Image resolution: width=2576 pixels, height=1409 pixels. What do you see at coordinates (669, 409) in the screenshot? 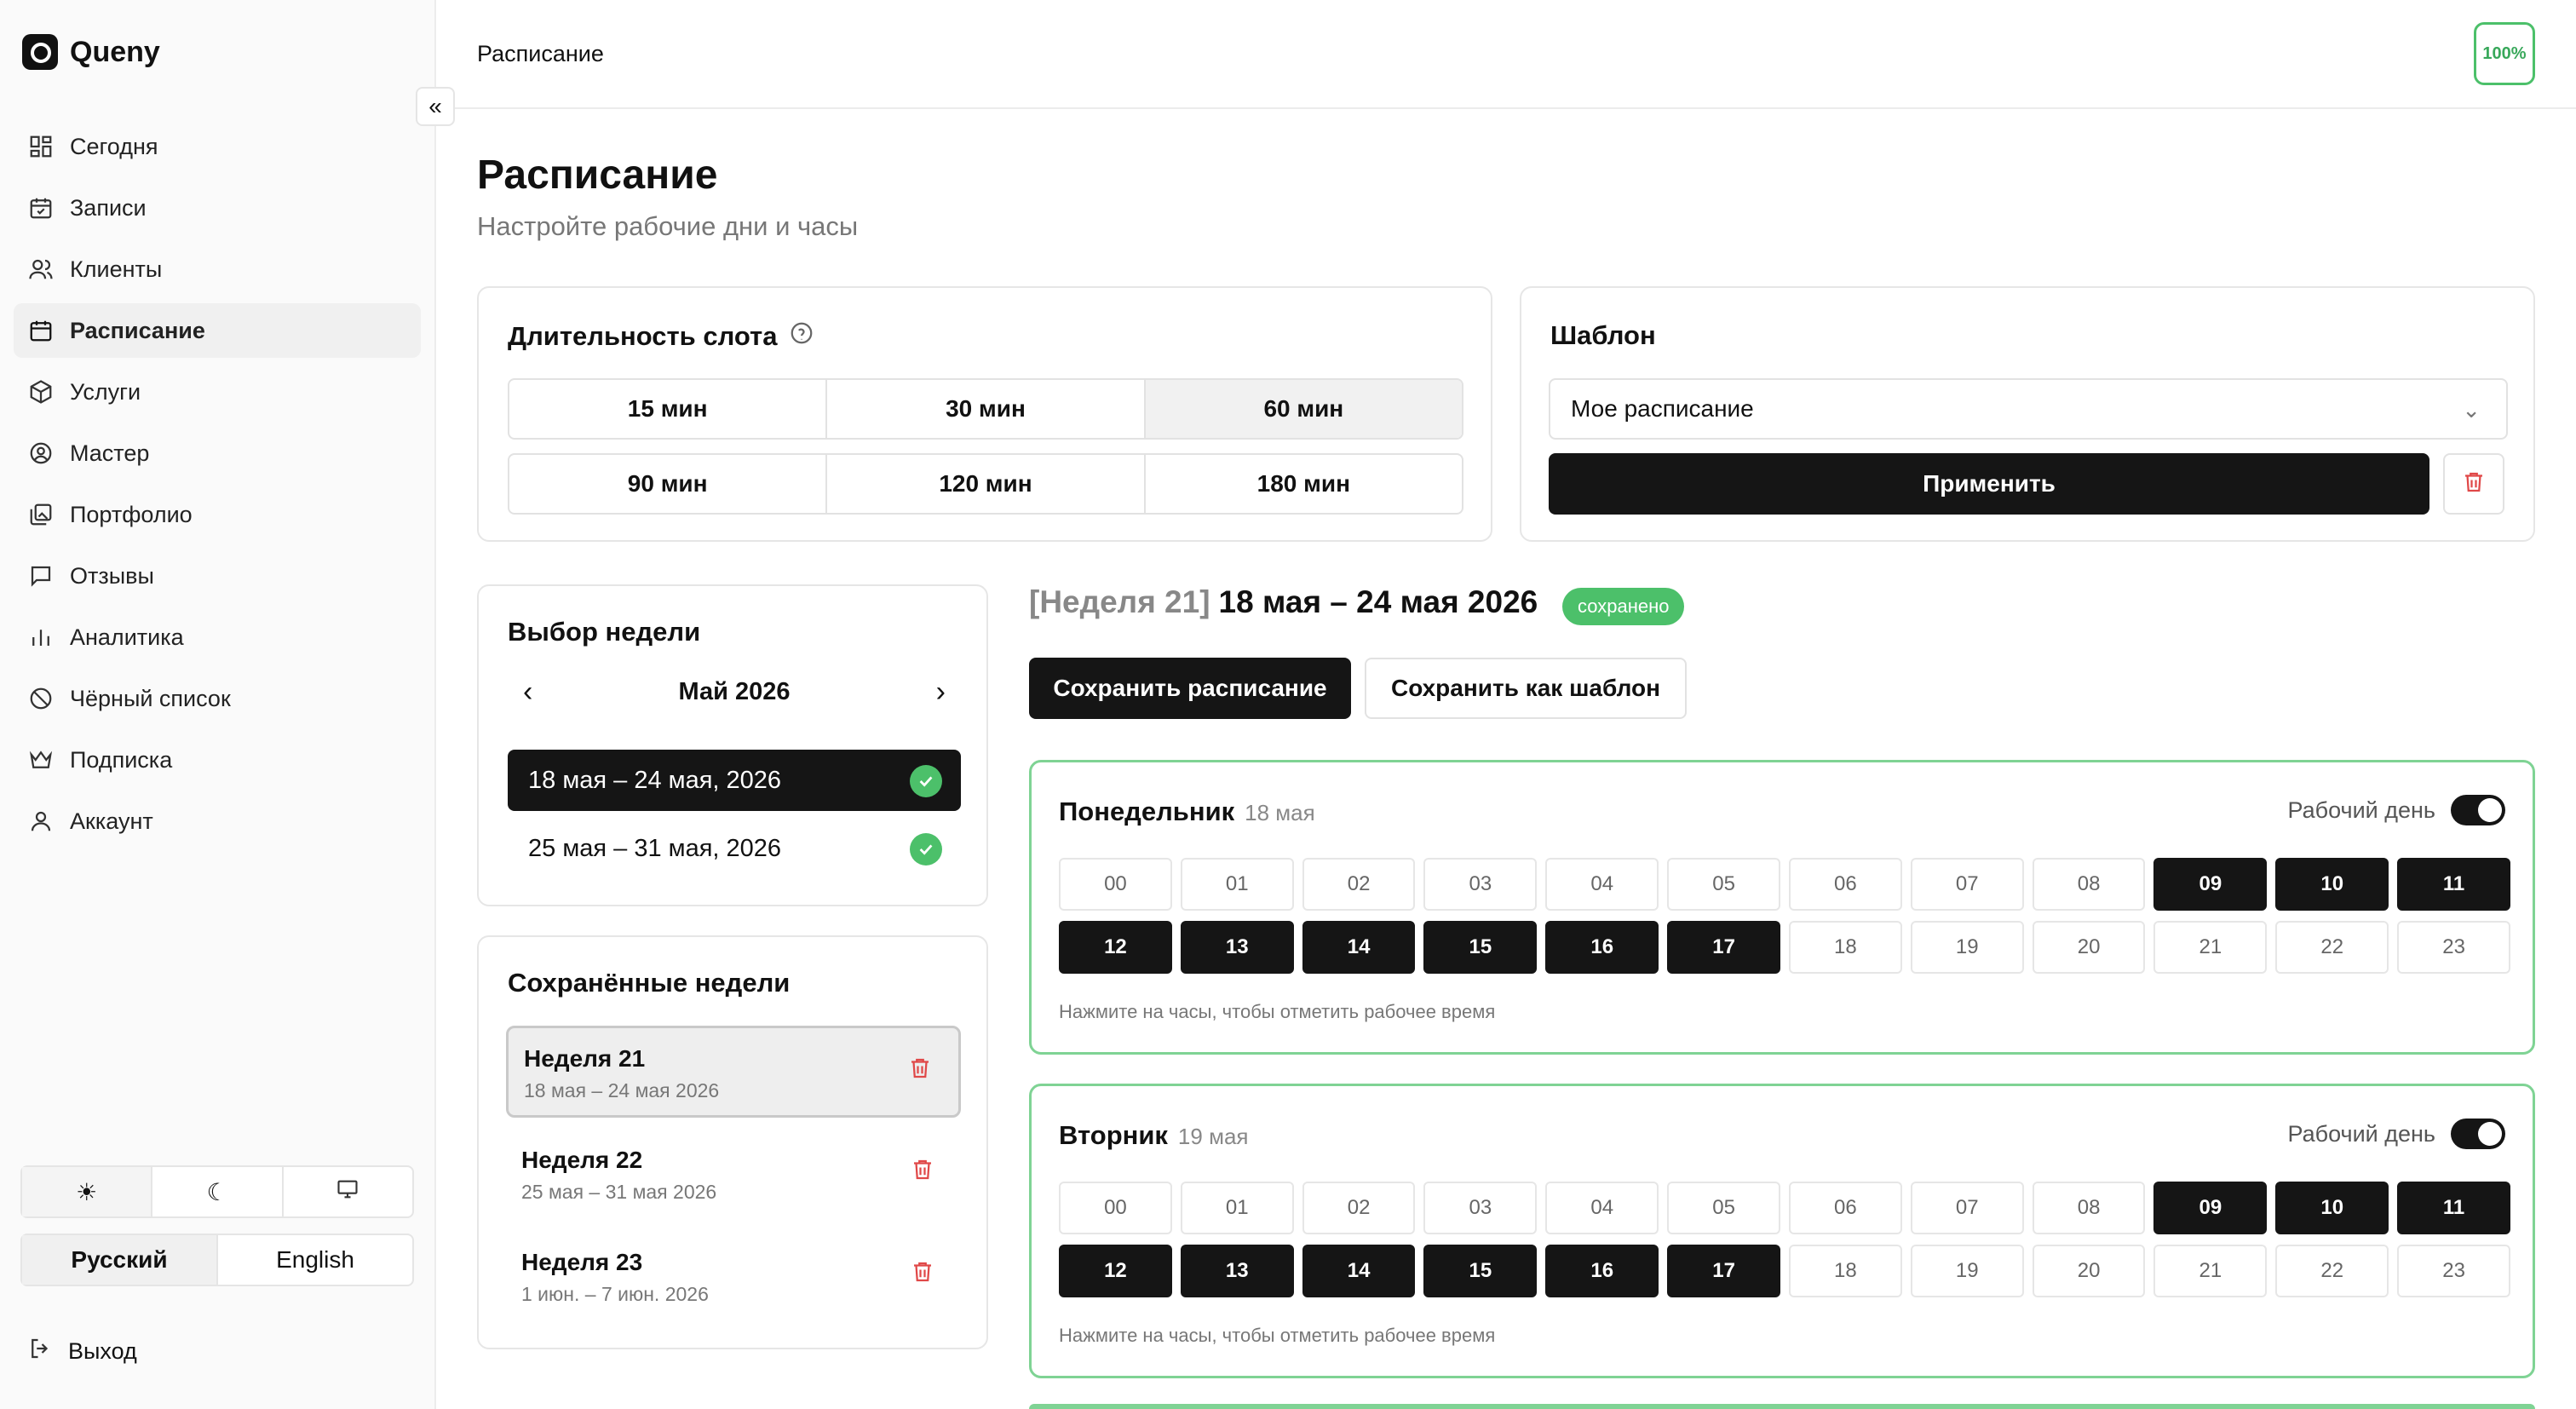
I see `slot-option-15: 15 мин` at bounding box center [669, 409].